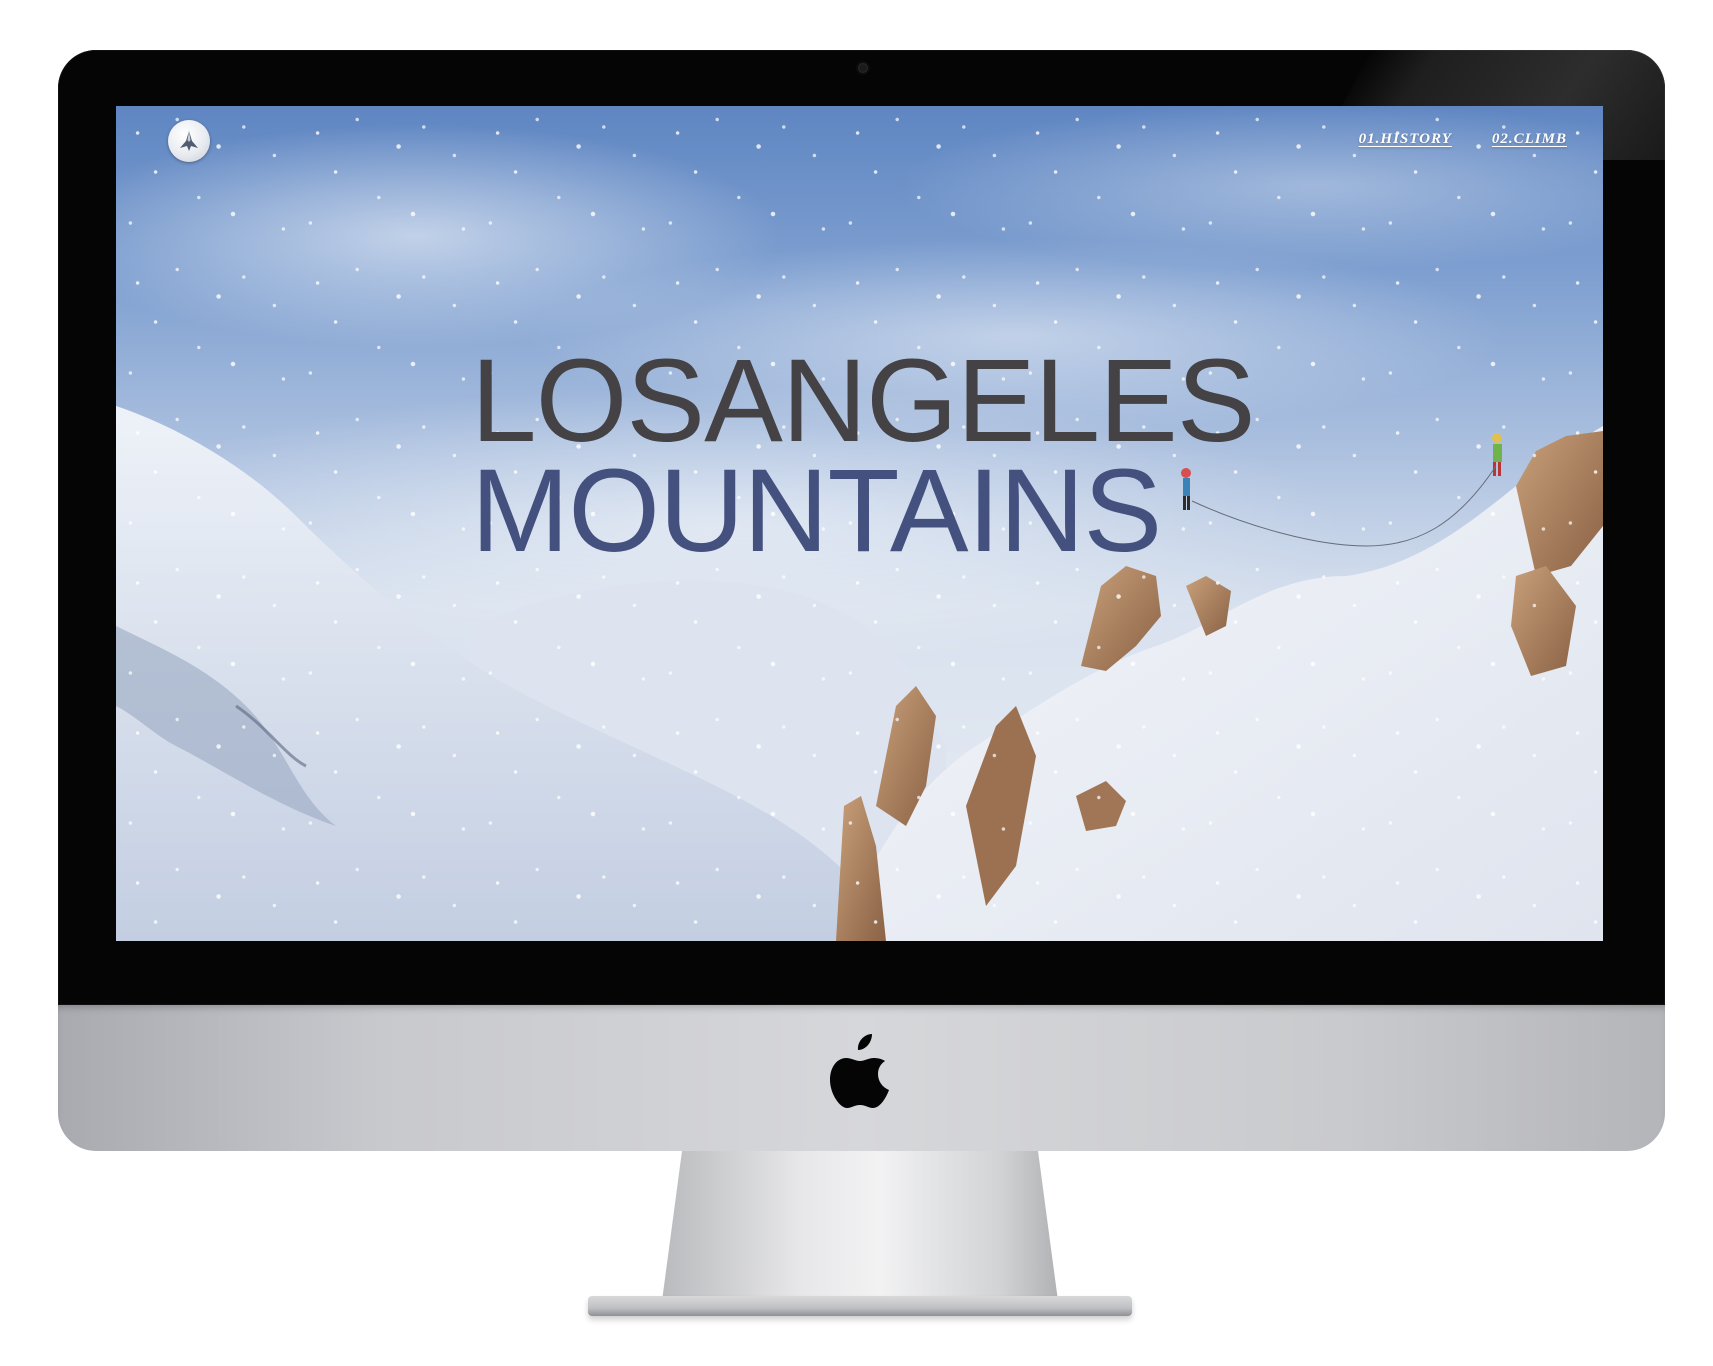 This screenshot has height=1366, width=1713. I want to click on site-nav: 01.HISTORY 02.CLIMB, so click(1463, 139).